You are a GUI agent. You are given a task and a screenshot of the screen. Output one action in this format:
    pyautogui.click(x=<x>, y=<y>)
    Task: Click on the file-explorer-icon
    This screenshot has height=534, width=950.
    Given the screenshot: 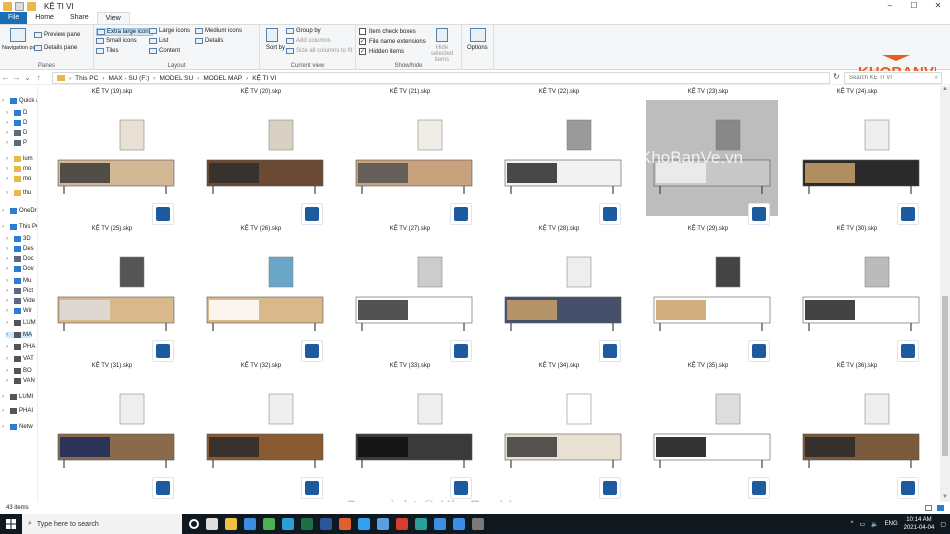 What is the action you would take?
    pyautogui.click(x=231, y=524)
    